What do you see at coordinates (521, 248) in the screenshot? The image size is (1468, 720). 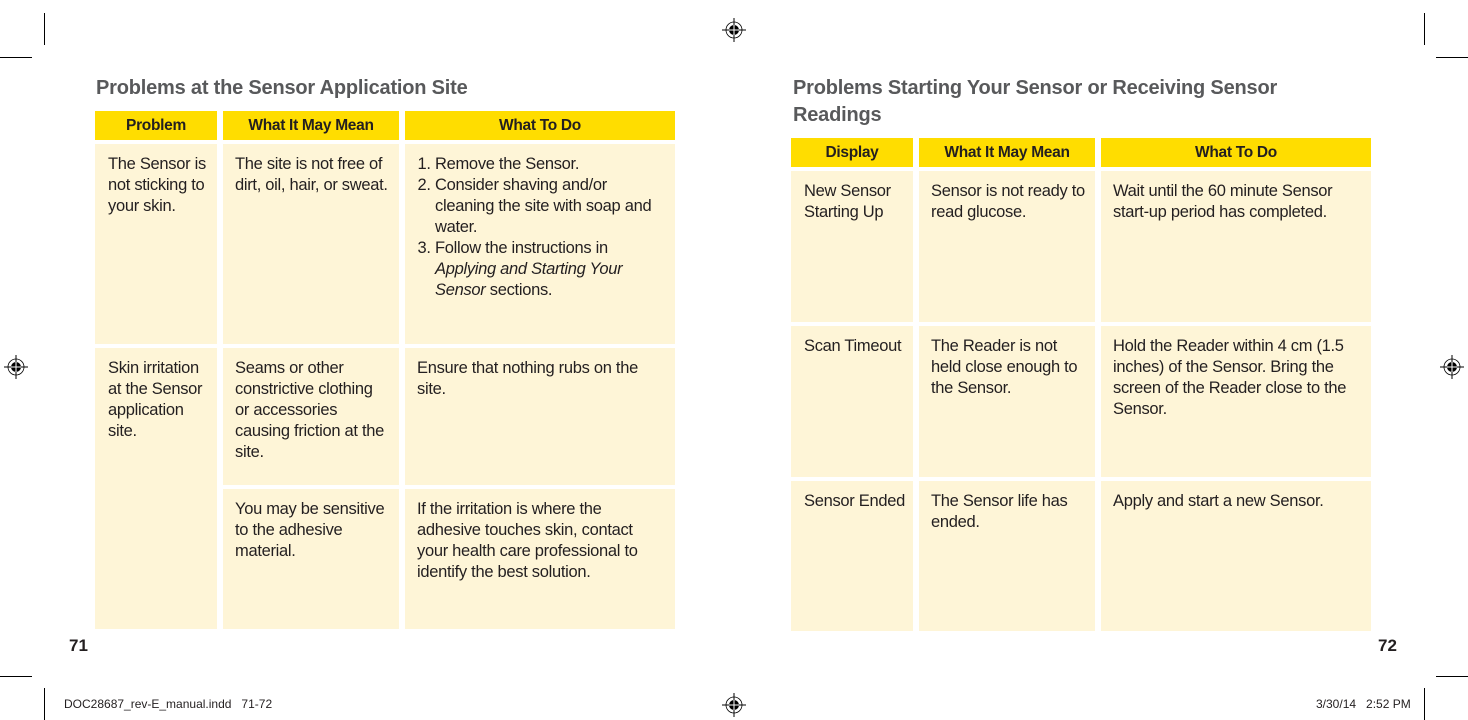 I see `todo-step-text: Follow the instructions in` at bounding box center [521, 248].